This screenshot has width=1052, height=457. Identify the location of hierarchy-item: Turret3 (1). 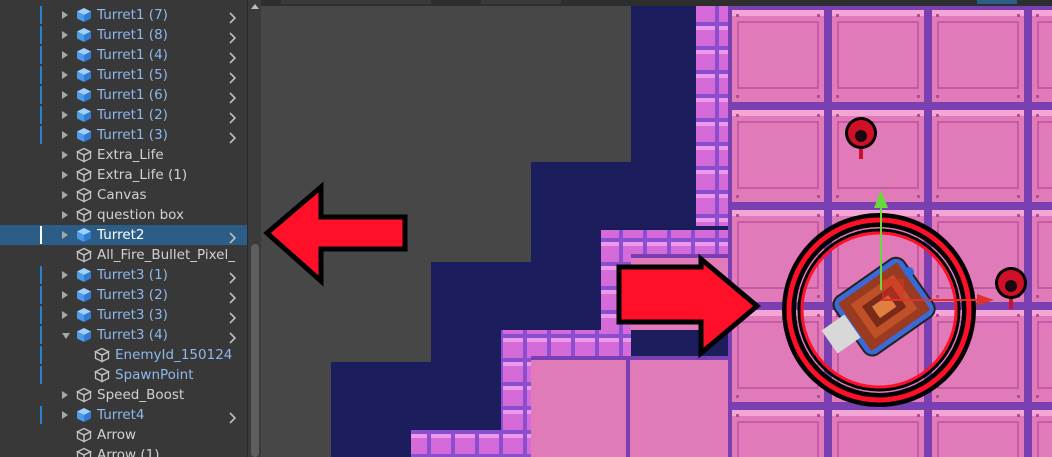
(123, 275).